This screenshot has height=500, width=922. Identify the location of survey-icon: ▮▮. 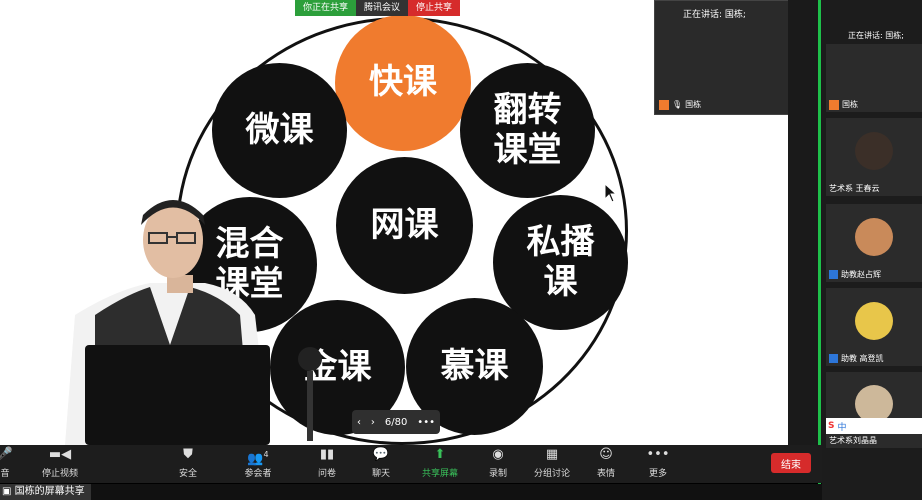
(327, 454).